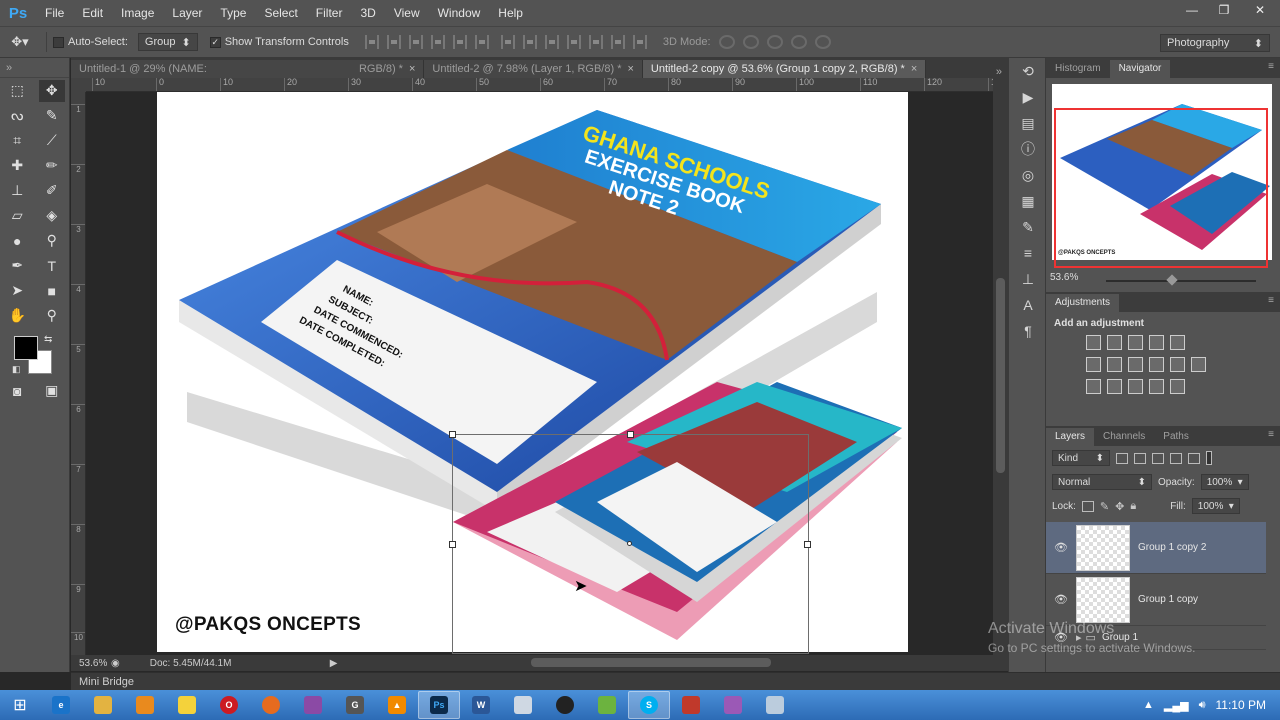  Describe the element at coordinates (507, 42) in the screenshot. I see `distribute-top-icon` at that location.